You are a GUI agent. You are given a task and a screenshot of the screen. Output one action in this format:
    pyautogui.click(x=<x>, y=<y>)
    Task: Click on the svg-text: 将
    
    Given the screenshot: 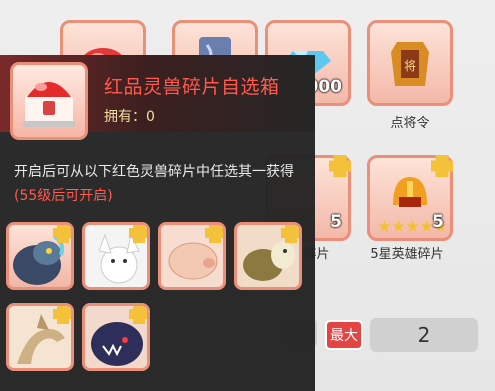 What is the action you would take?
    pyautogui.click(x=410, y=66)
    